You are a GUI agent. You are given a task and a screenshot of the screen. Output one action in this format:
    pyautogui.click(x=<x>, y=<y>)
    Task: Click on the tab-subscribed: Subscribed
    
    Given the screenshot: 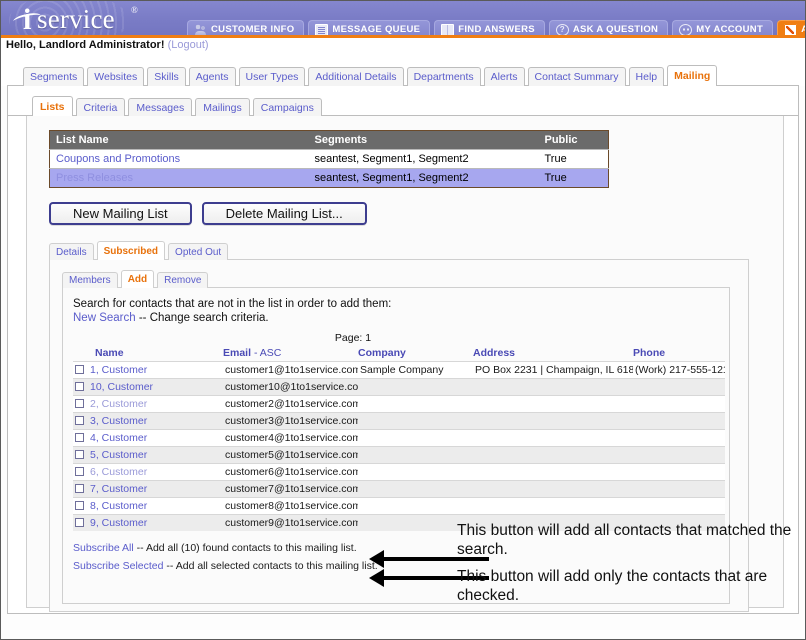 What is the action you would take?
    pyautogui.click(x=131, y=250)
    